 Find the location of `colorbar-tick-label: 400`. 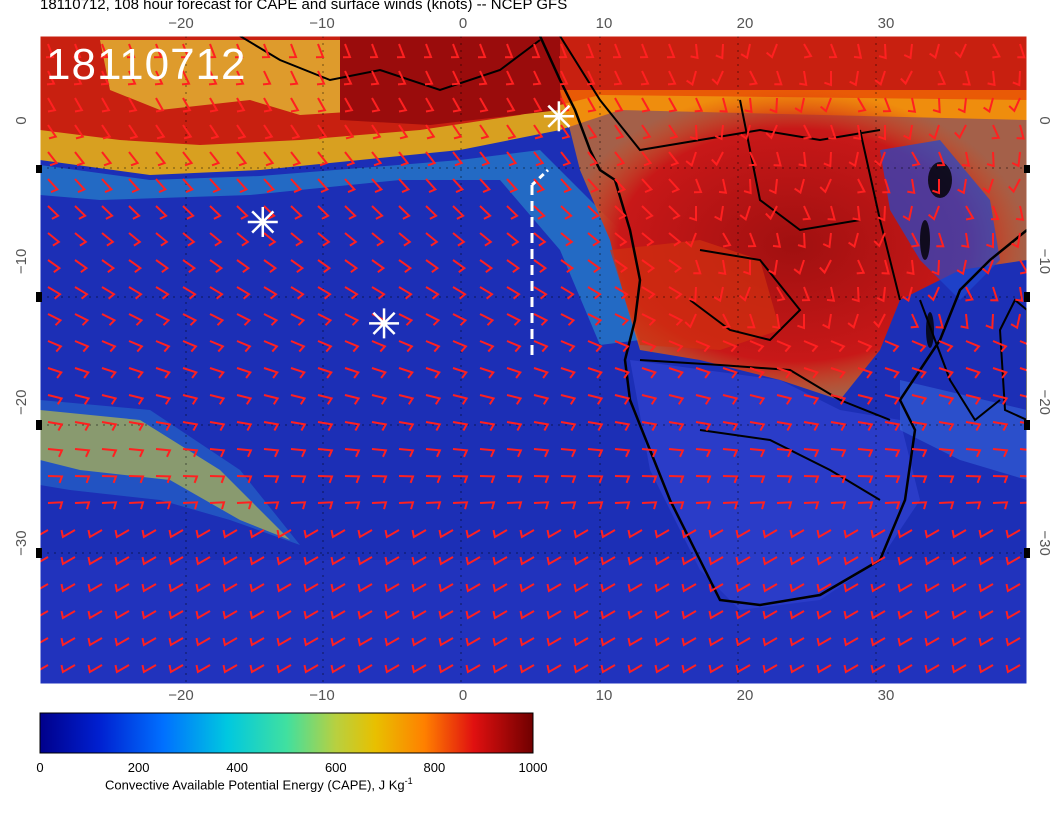

colorbar-tick-label: 400 is located at coordinates (237, 767).